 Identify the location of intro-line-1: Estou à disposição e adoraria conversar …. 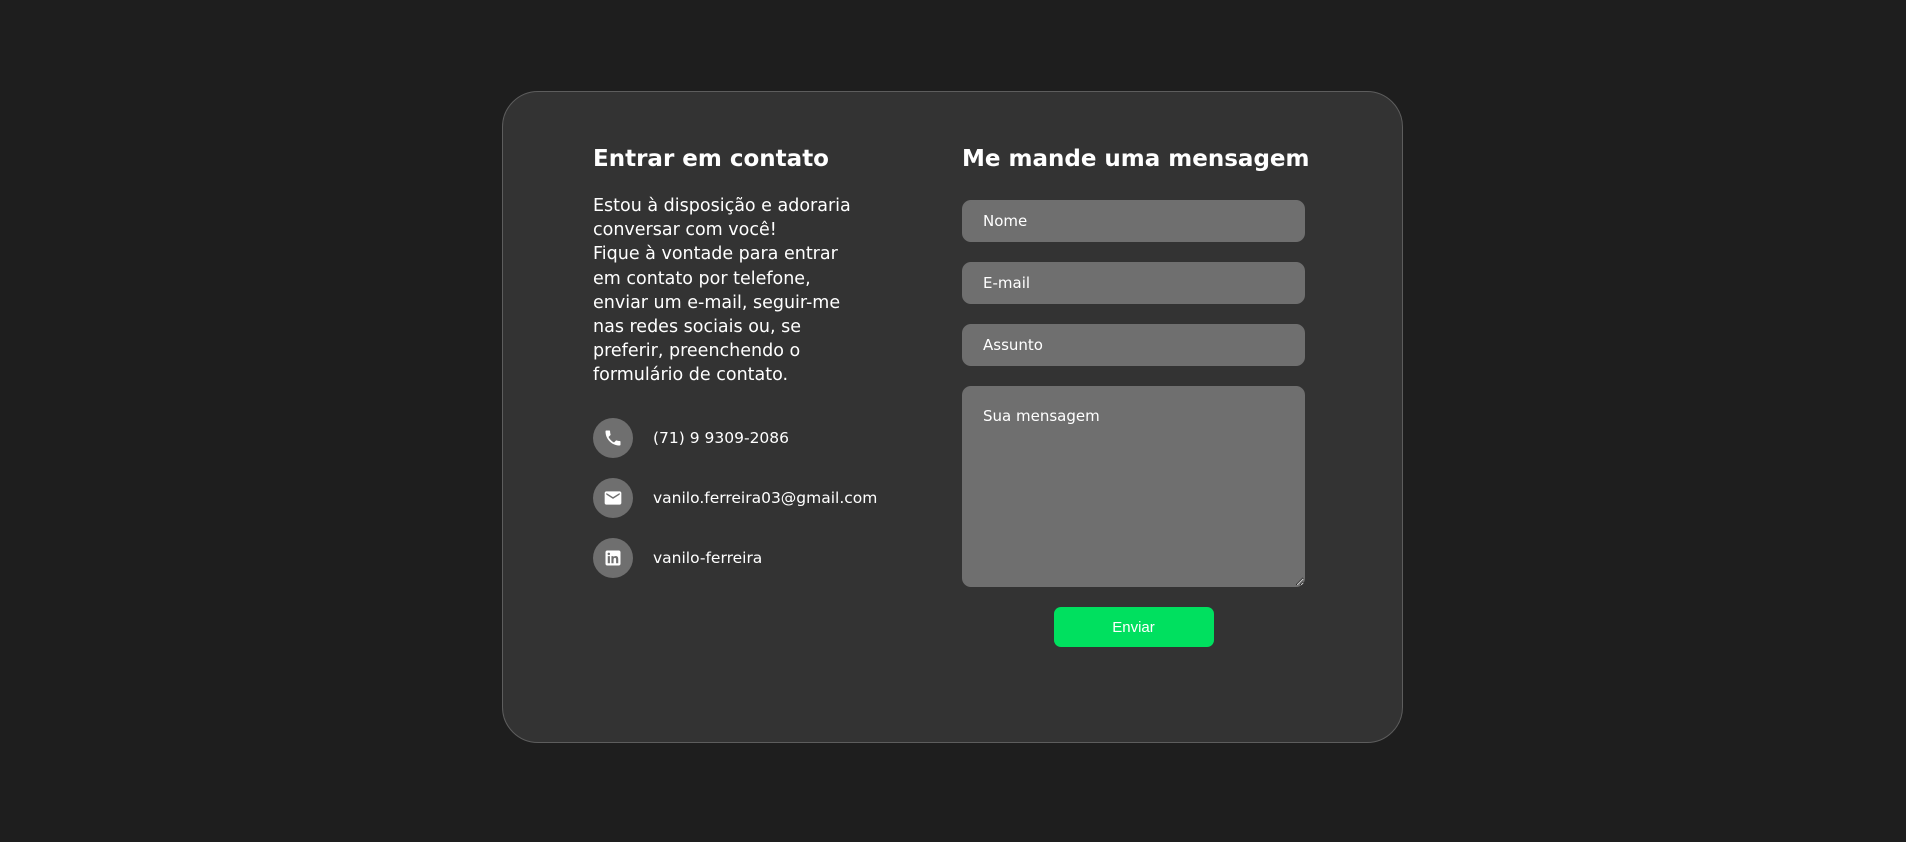
(722, 218).